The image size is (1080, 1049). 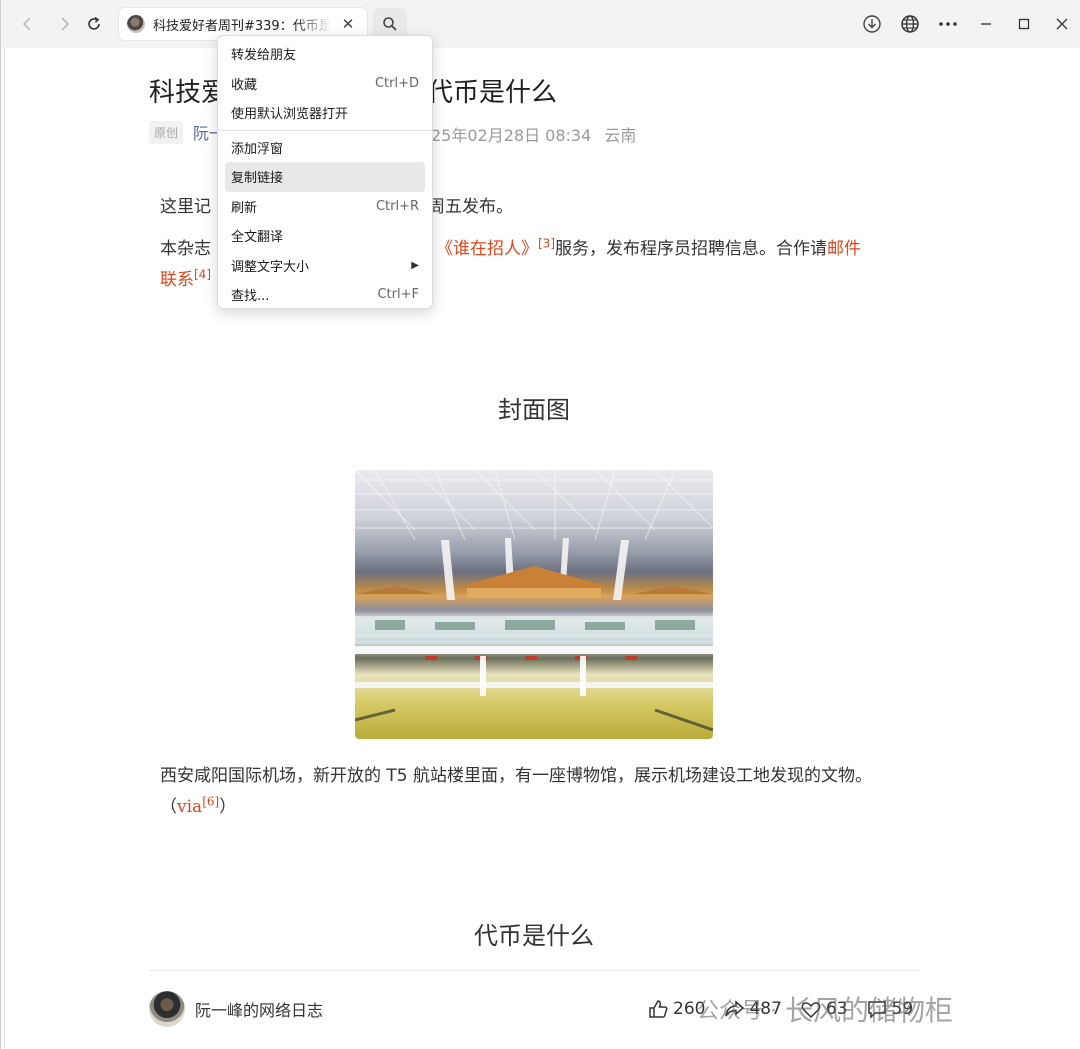 I want to click on search-icon, so click(x=390, y=24).